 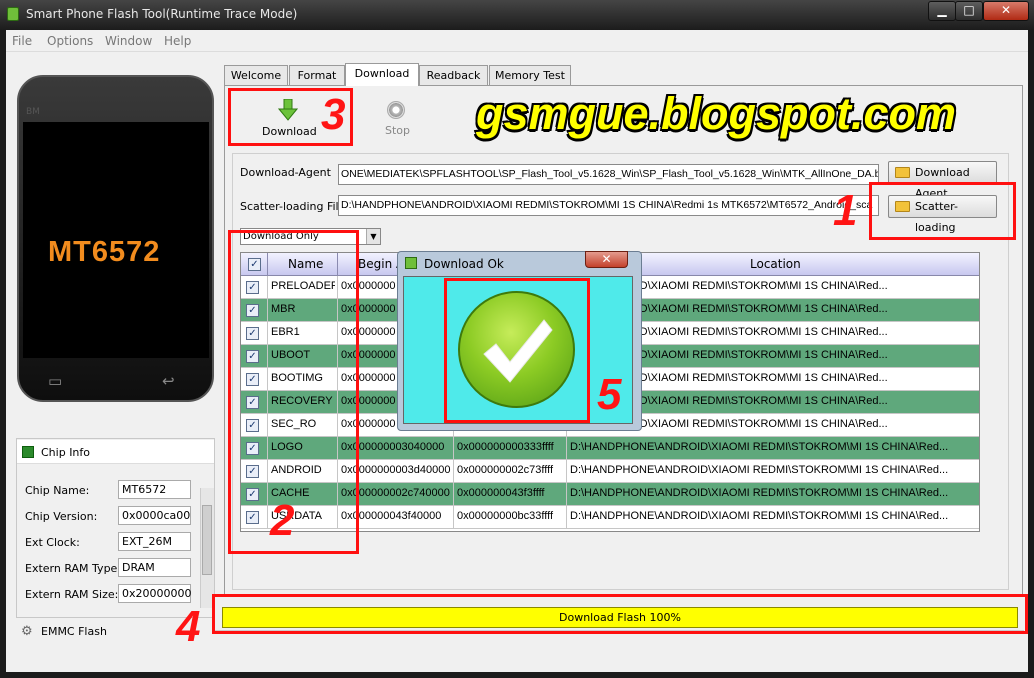 I want to click on phone-brand: BM, so click(x=33, y=112).